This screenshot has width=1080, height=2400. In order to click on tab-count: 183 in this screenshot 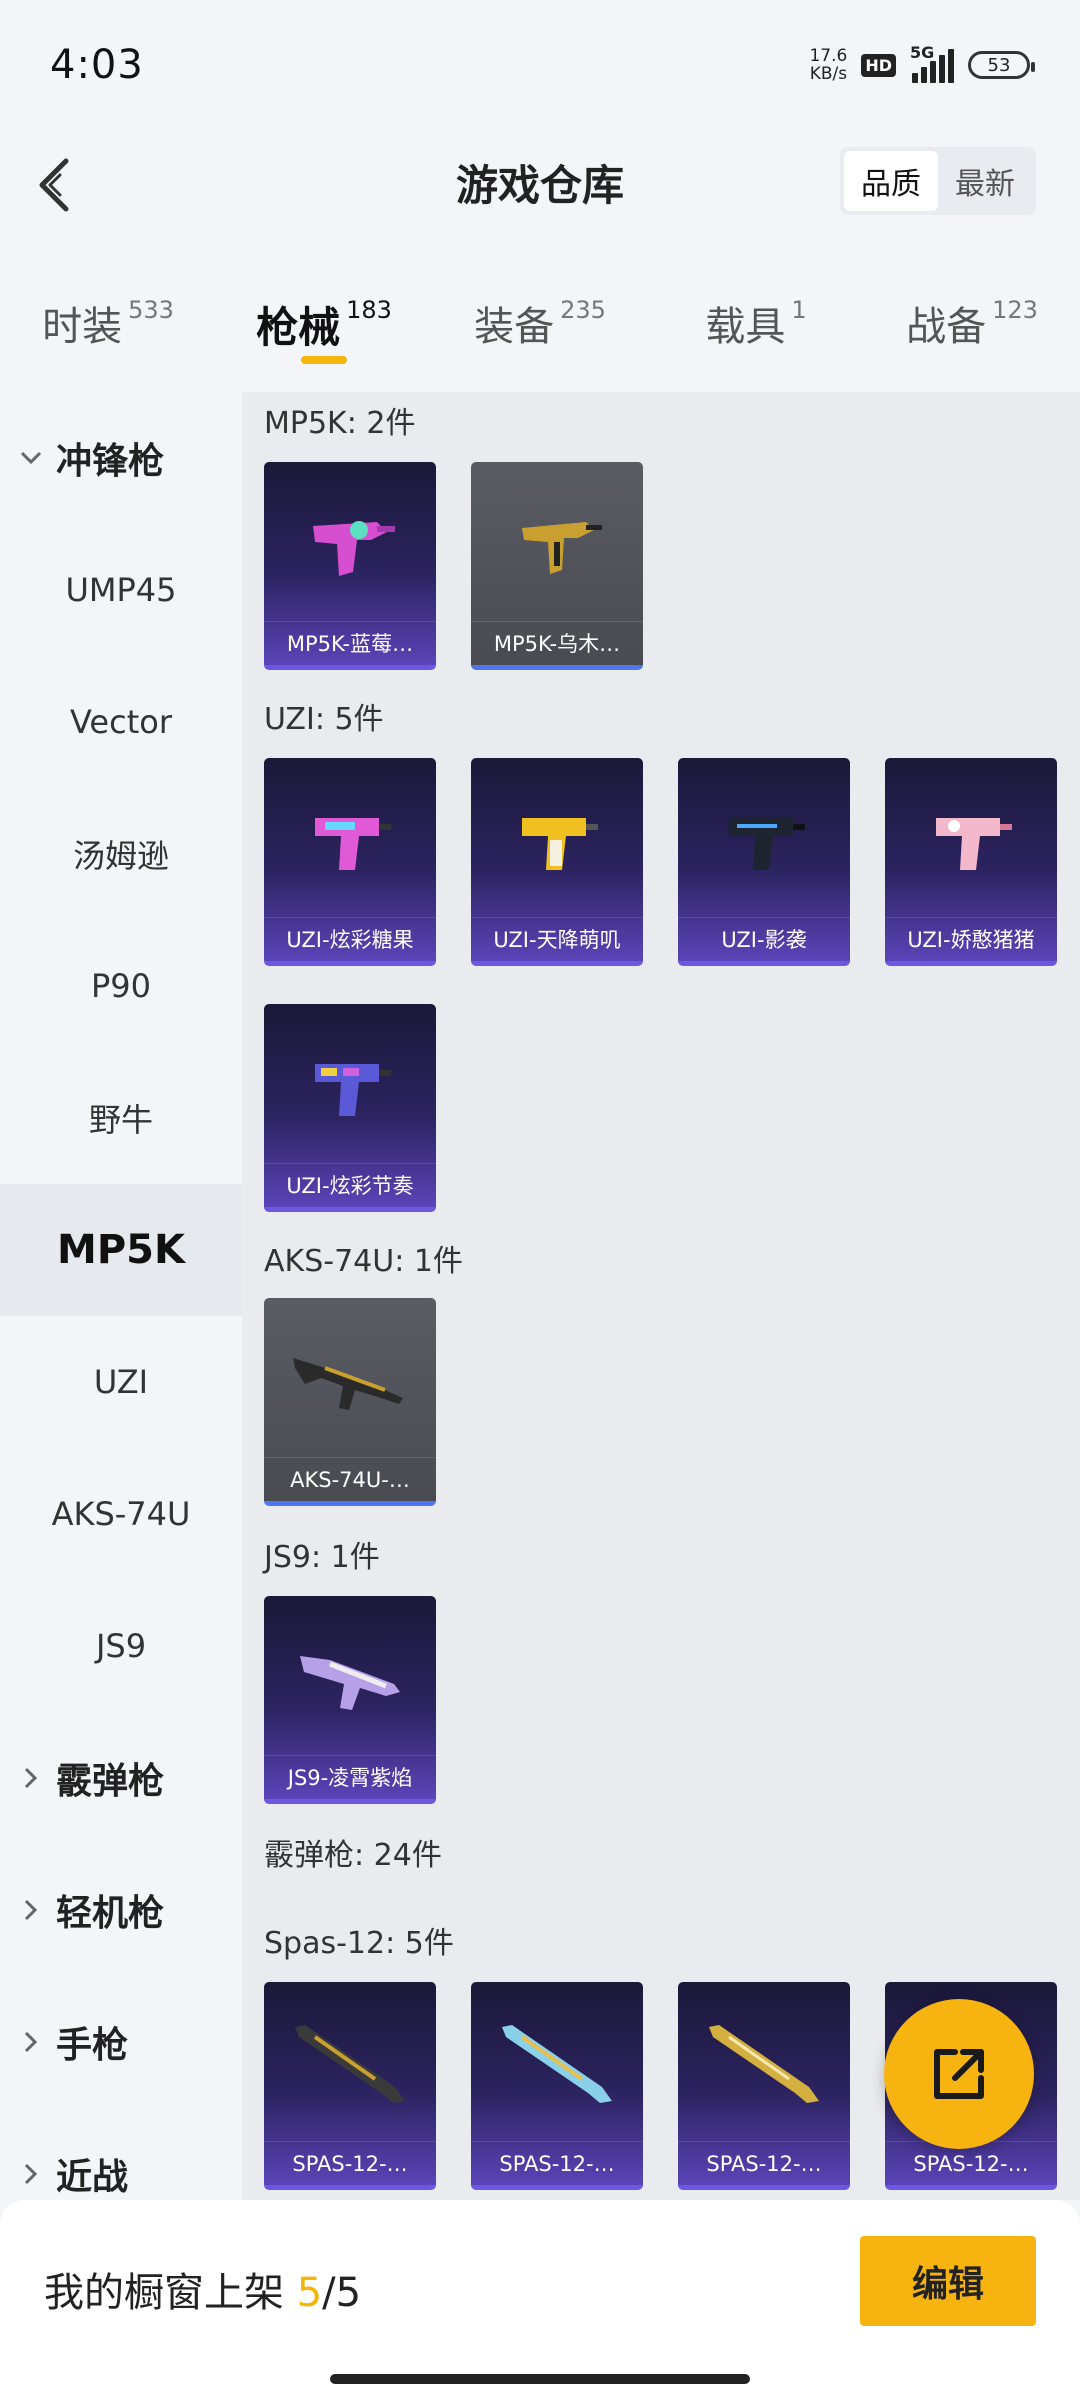, I will do `click(369, 310)`.